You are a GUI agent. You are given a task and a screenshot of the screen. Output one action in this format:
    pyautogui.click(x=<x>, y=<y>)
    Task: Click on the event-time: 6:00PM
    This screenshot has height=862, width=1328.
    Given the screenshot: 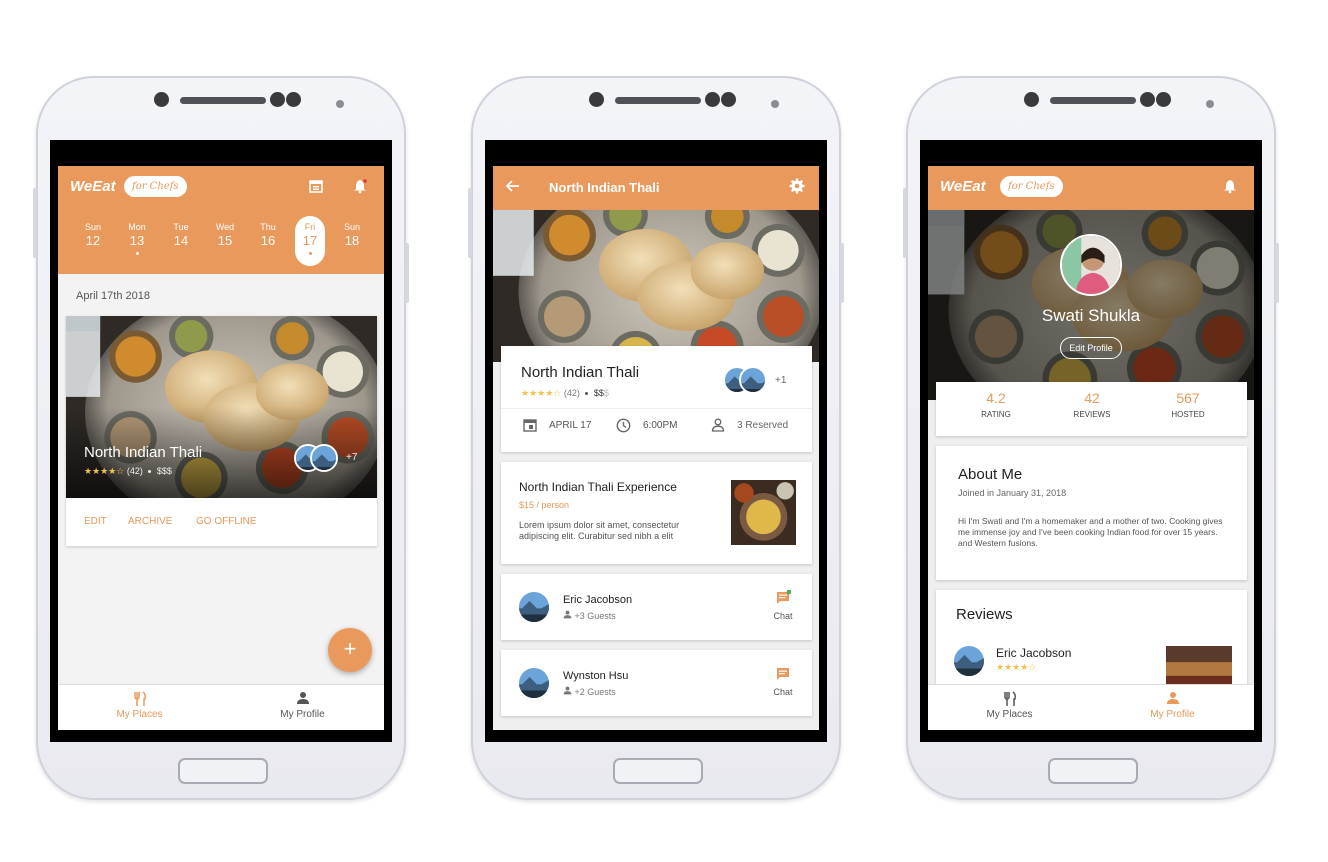 What is the action you would take?
    pyautogui.click(x=660, y=425)
    